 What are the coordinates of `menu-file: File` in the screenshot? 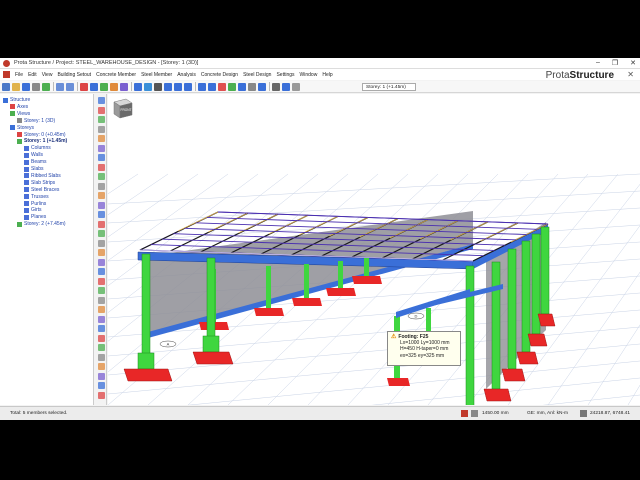 It's located at (19, 75).